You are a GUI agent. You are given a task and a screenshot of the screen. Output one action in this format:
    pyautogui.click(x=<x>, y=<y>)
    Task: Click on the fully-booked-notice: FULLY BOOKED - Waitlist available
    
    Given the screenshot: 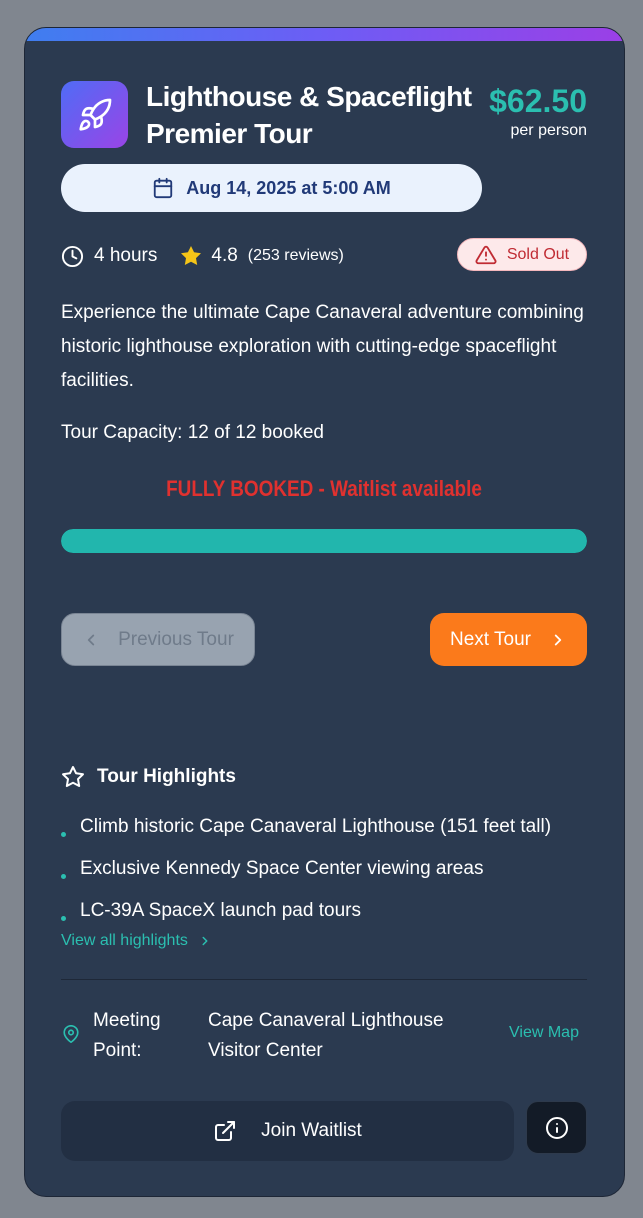 What is the action you would take?
    pyautogui.click(x=324, y=488)
    